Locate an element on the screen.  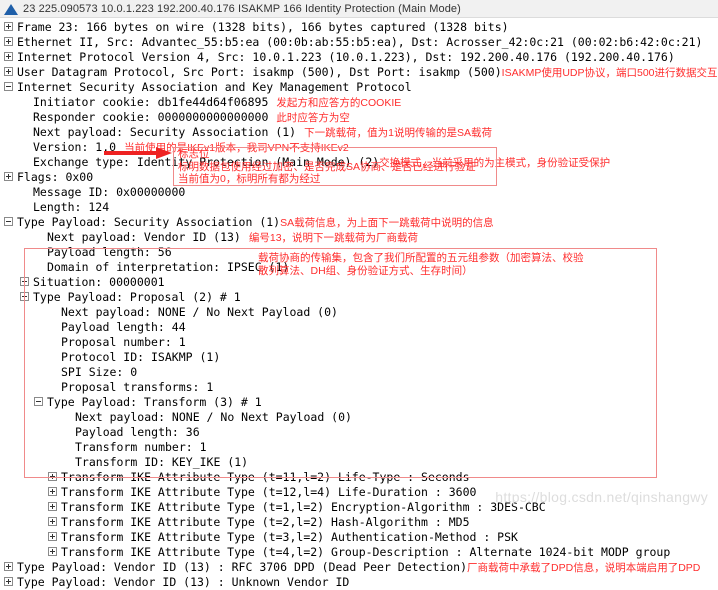
tree-row-flags-label: Flags: 0x00 is located at coordinates (55, 177).